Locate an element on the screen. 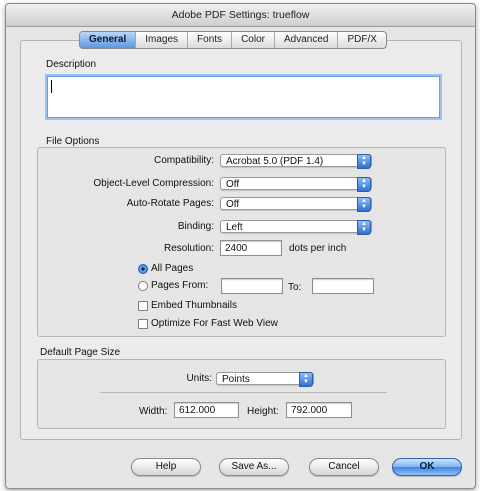 The image size is (480, 491). page-size-label: Default Page Size is located at coordinates (80, 352).